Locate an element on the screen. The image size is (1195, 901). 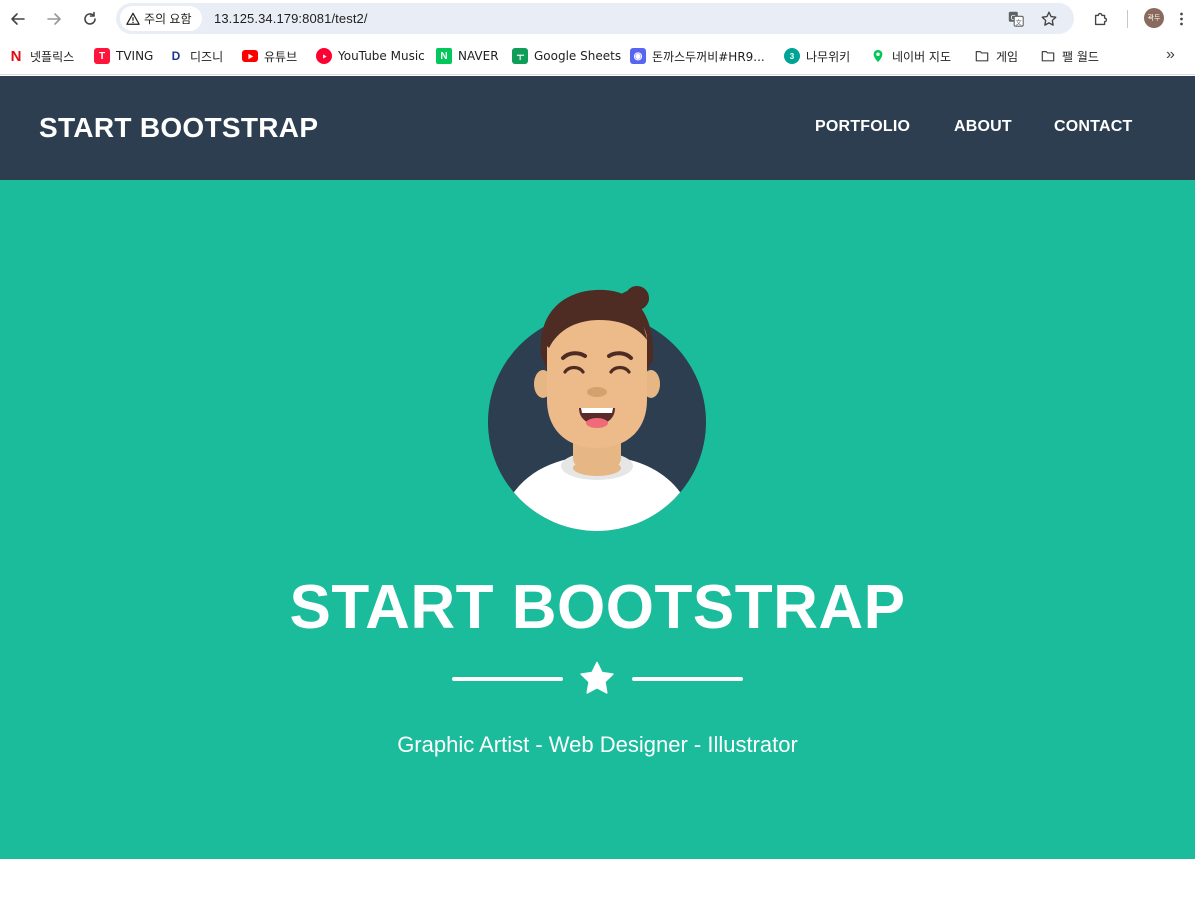
profile-avatar: 곽두 is located at coordinates (1154, 18).